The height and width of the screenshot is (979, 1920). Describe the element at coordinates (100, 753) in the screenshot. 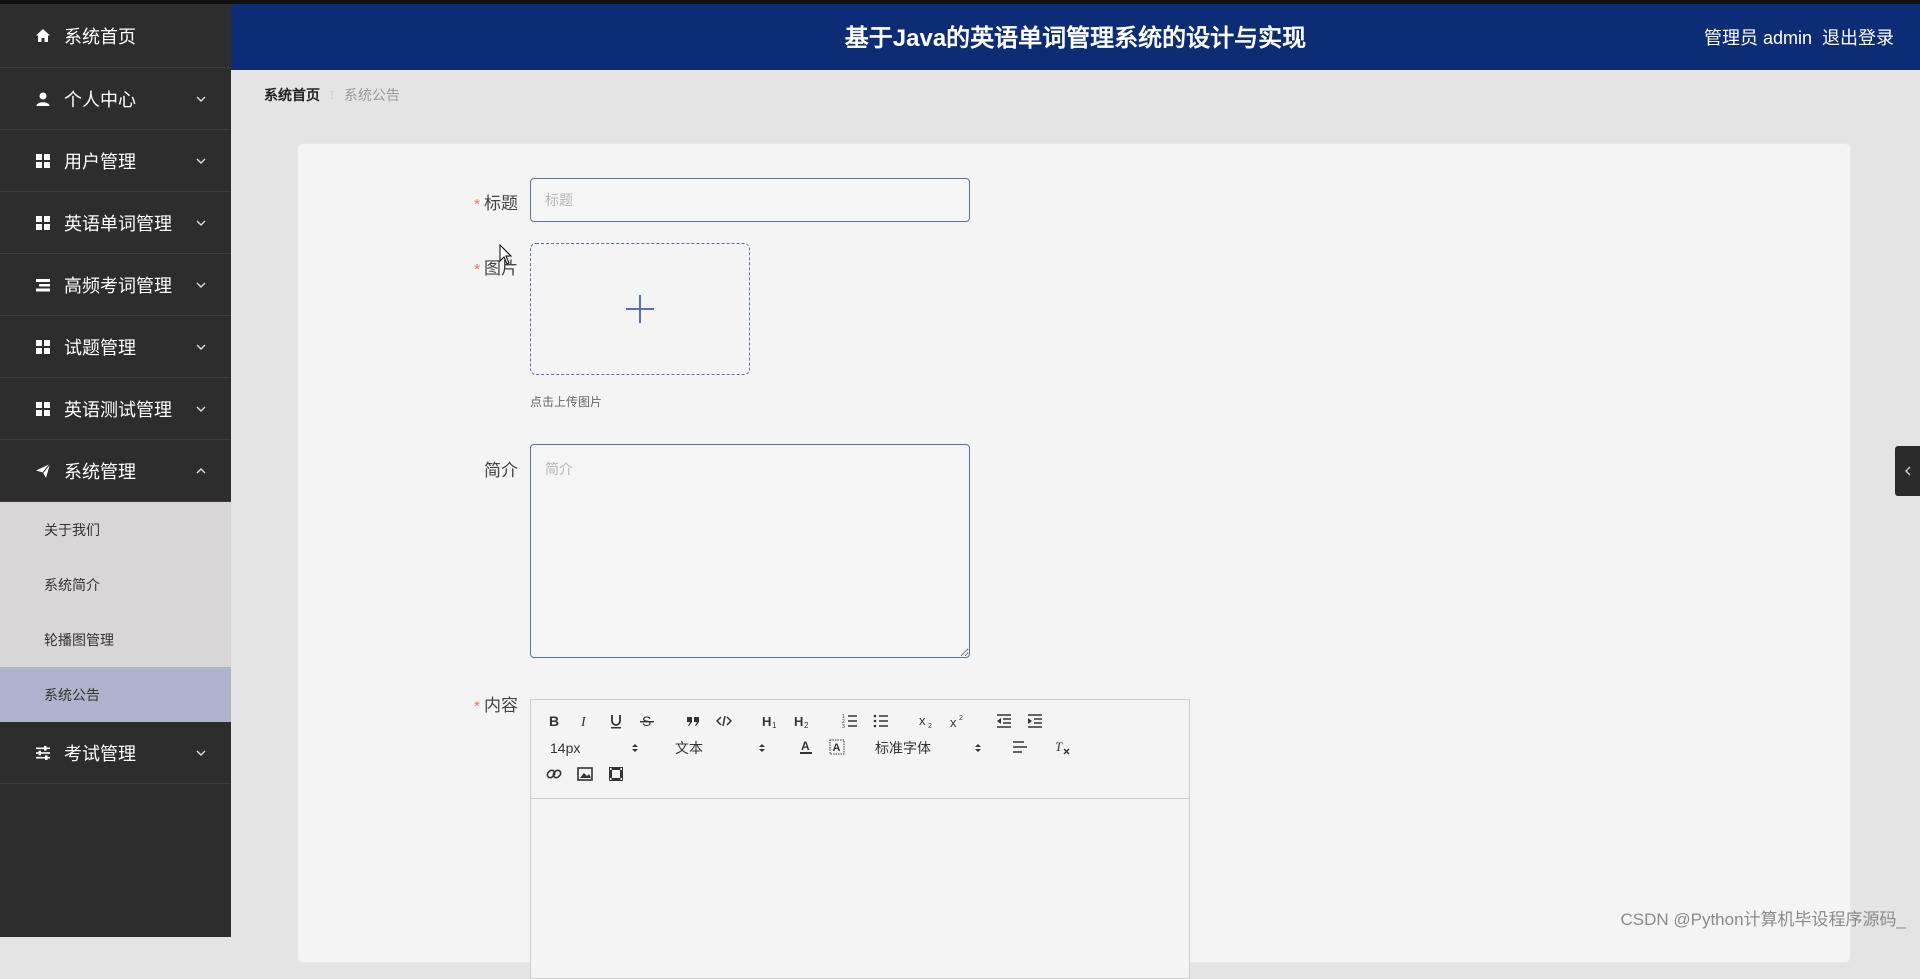

I see `sidebar-item-label: 考试管理` at that location.